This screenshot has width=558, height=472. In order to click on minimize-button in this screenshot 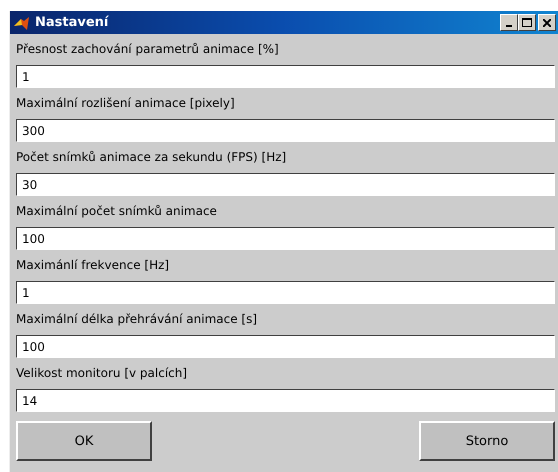, I will do `click(509, 22)`.